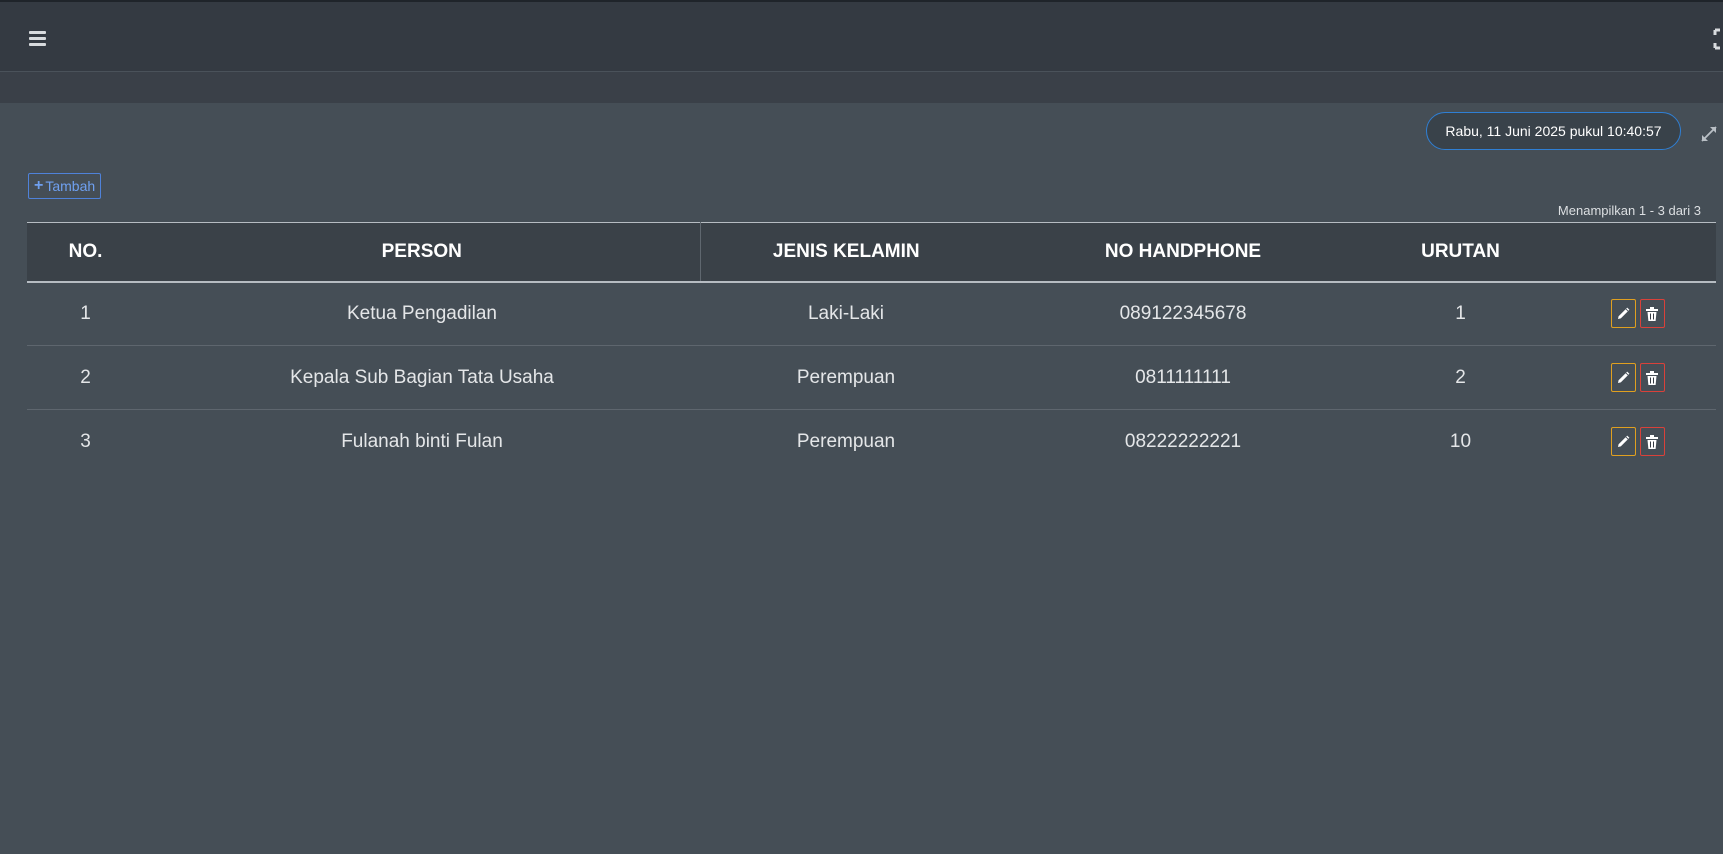 The width and height of the screenshot is (1723, 854). What do you see at coordinates (422, 441) in the screenshot?
I see `cell-person: Fulanah binti Fulan` at bounding box center [422, 441].